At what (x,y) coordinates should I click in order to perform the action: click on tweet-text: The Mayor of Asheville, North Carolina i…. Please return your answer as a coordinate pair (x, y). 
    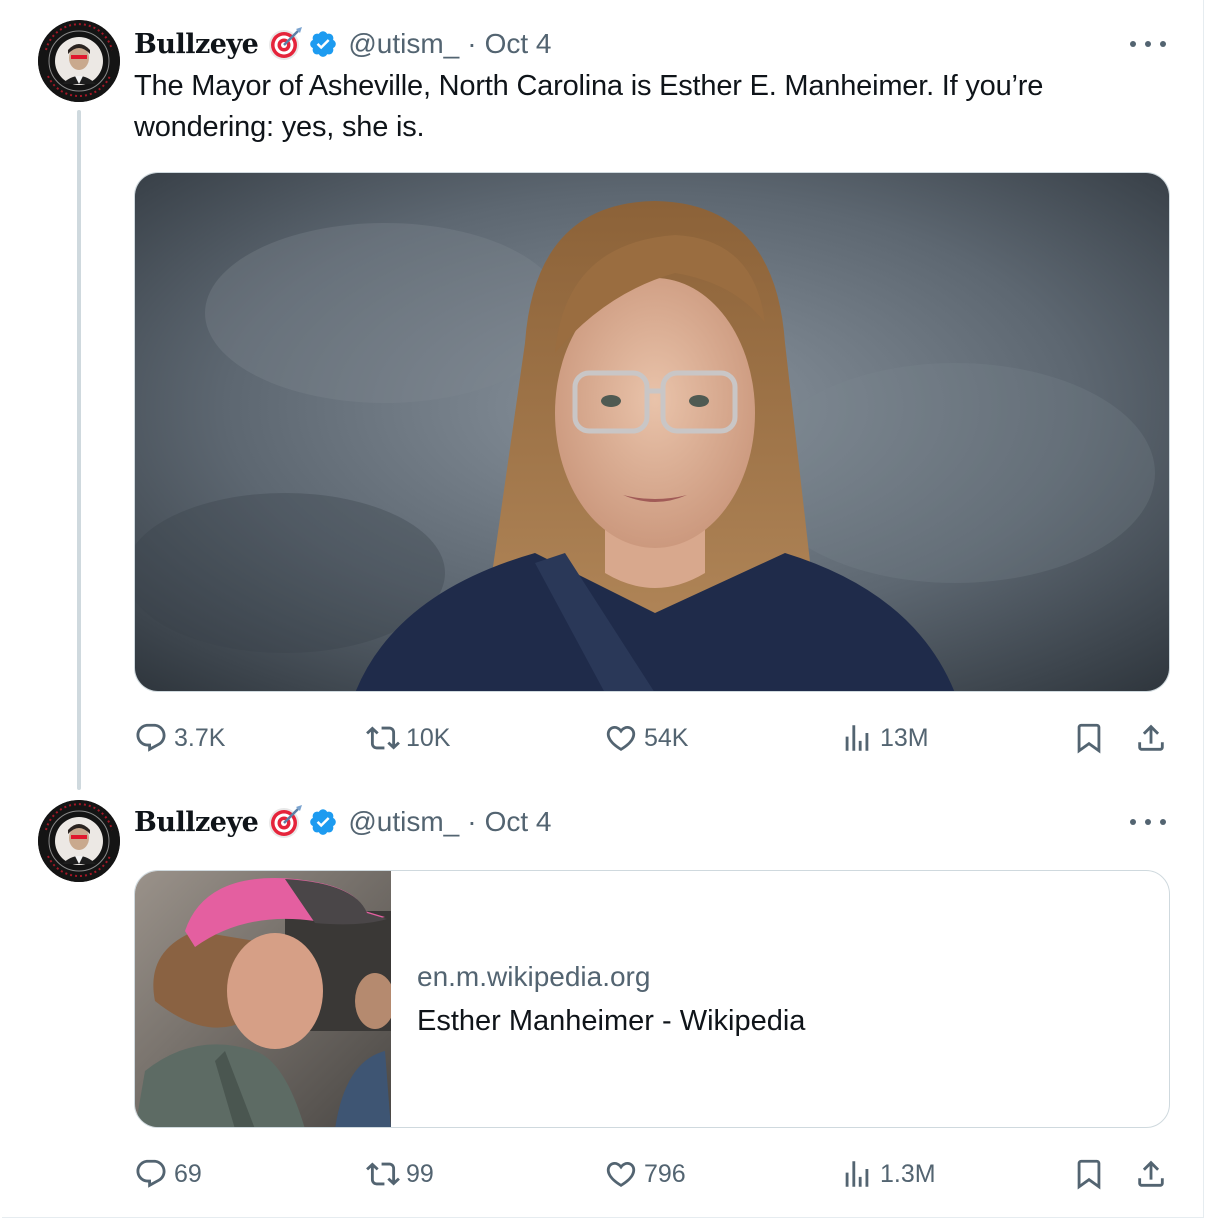
    Looking at the image, I should click on (589, 106).